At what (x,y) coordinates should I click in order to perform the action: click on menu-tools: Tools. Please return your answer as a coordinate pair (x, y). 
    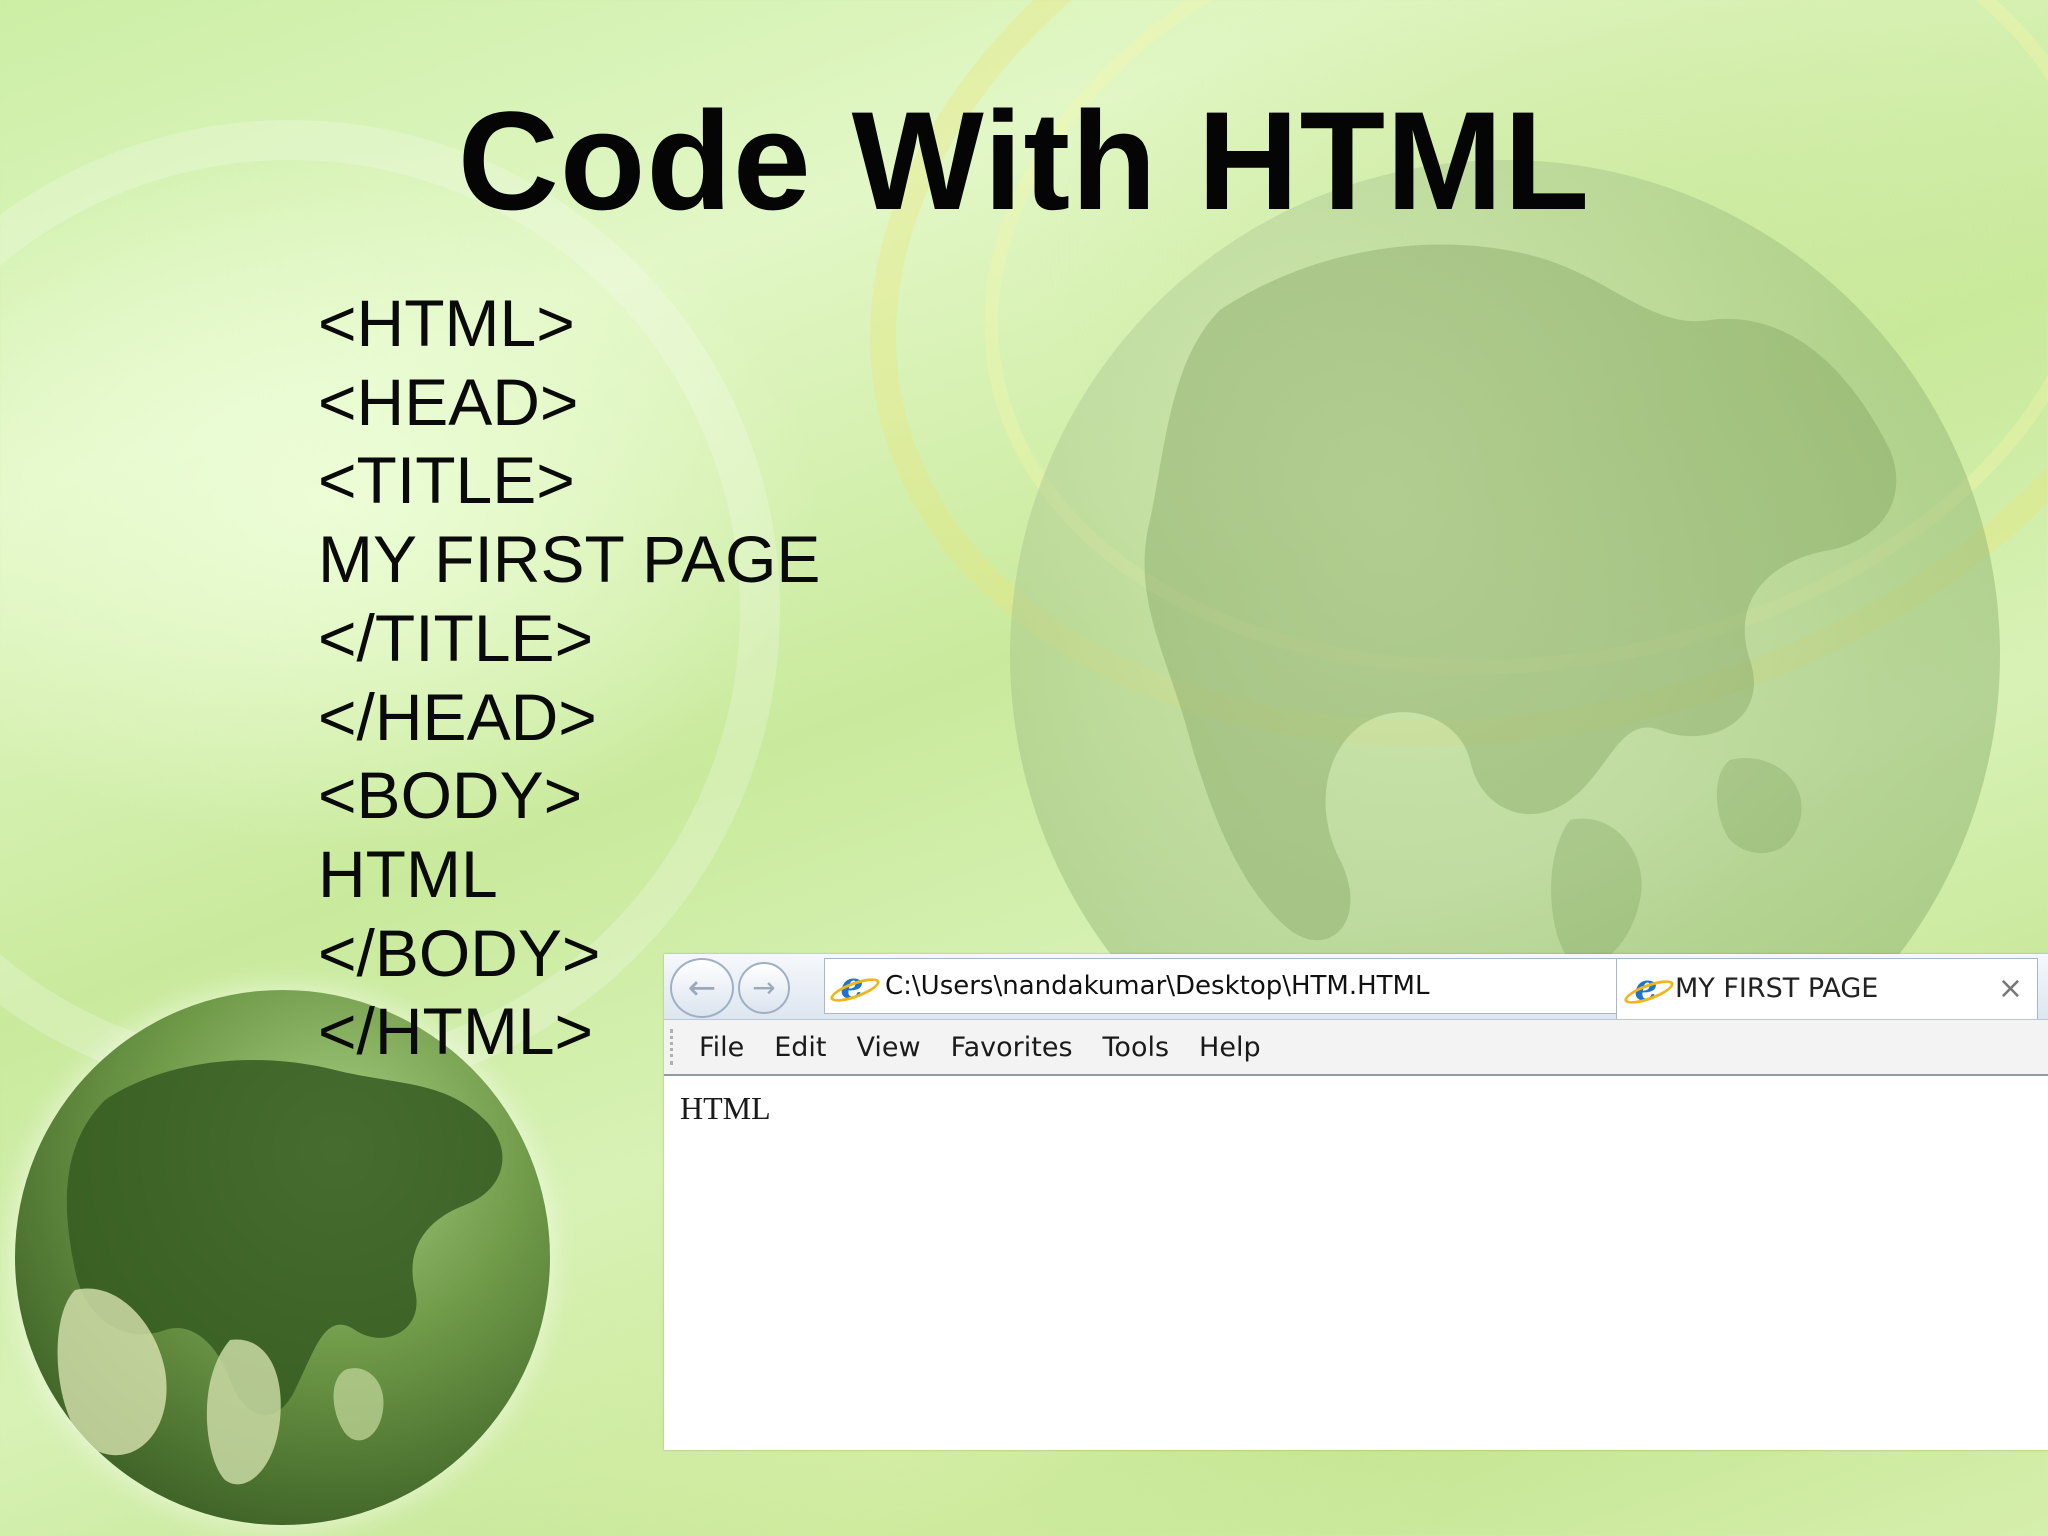
    Looking at the image, I should click on (1136, 1047).